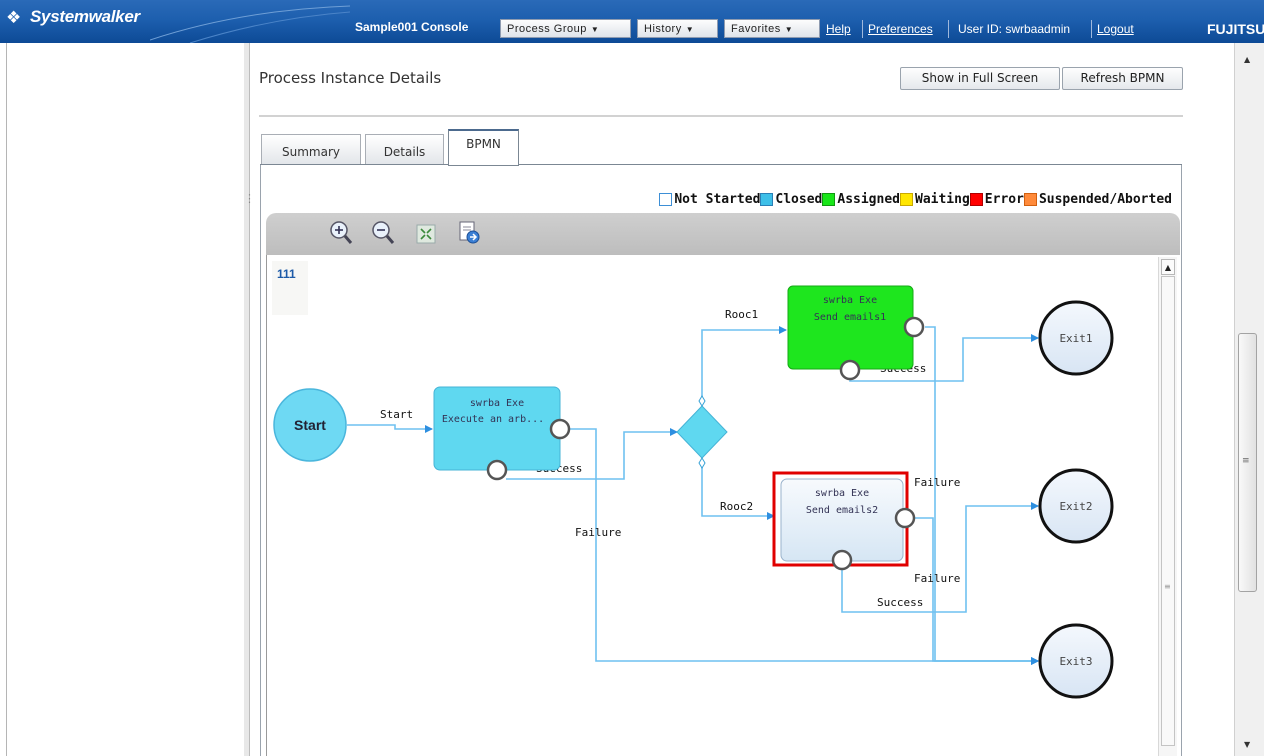 The width and height of the screenshot is (1264, 756). I want to click on legend-item-waiting: Waiting, so click(935, 199).